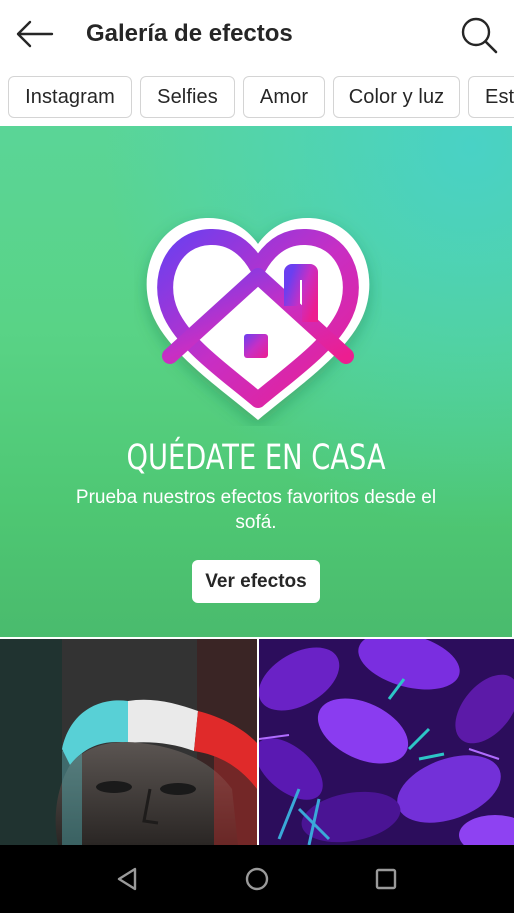 Image resolution: width=514 pixels, height=913 pixels. I want to click on system-navigation-bar, so click(257, 879).